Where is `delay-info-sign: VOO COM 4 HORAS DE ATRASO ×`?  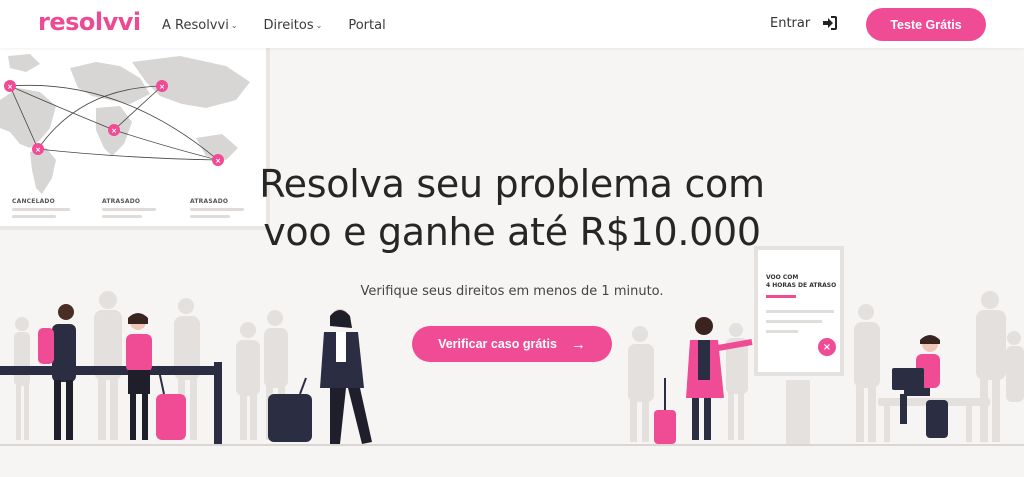
delay-info-sign: VOO COM 4 HORAS DE ATRASO × is located at coordinates (799, 311).